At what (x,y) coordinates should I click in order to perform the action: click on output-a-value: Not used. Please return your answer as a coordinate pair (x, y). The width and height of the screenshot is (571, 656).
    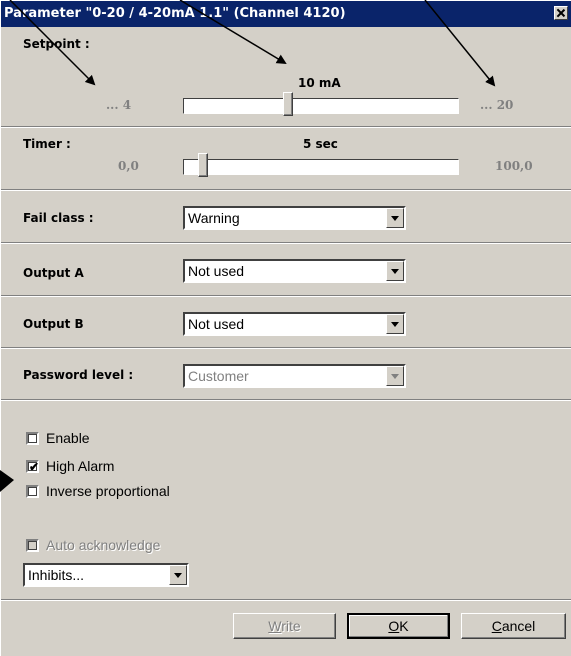
    Looking at the image, I should click on (216, 271).